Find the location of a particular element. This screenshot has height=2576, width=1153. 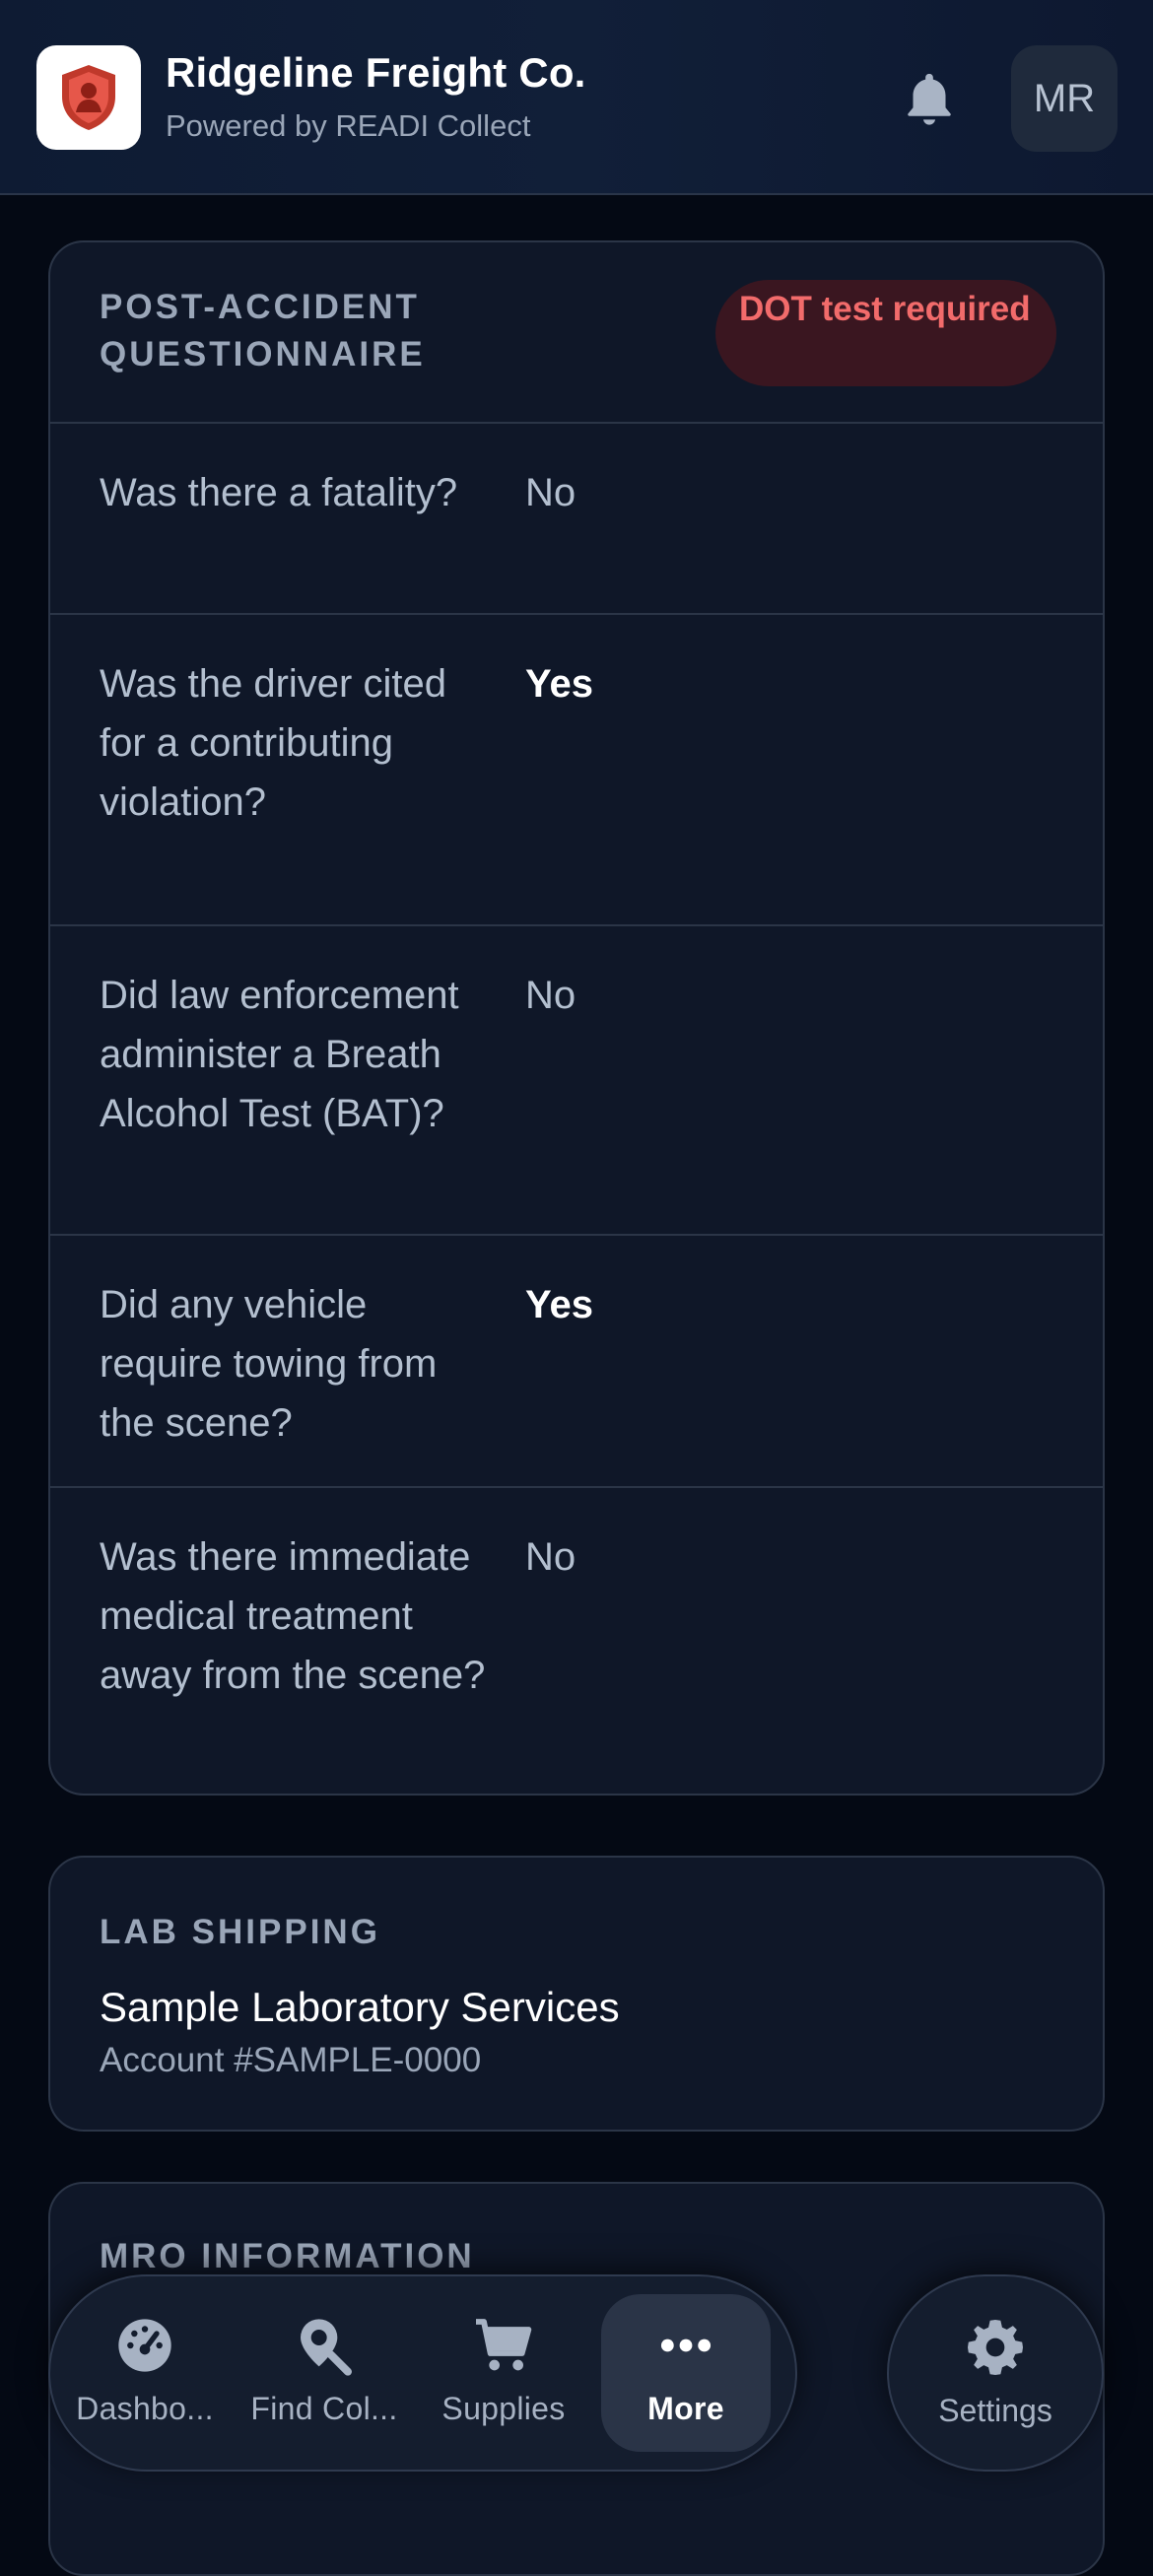

question-text: Was there a fatality? is located at coordinates (279, 492).